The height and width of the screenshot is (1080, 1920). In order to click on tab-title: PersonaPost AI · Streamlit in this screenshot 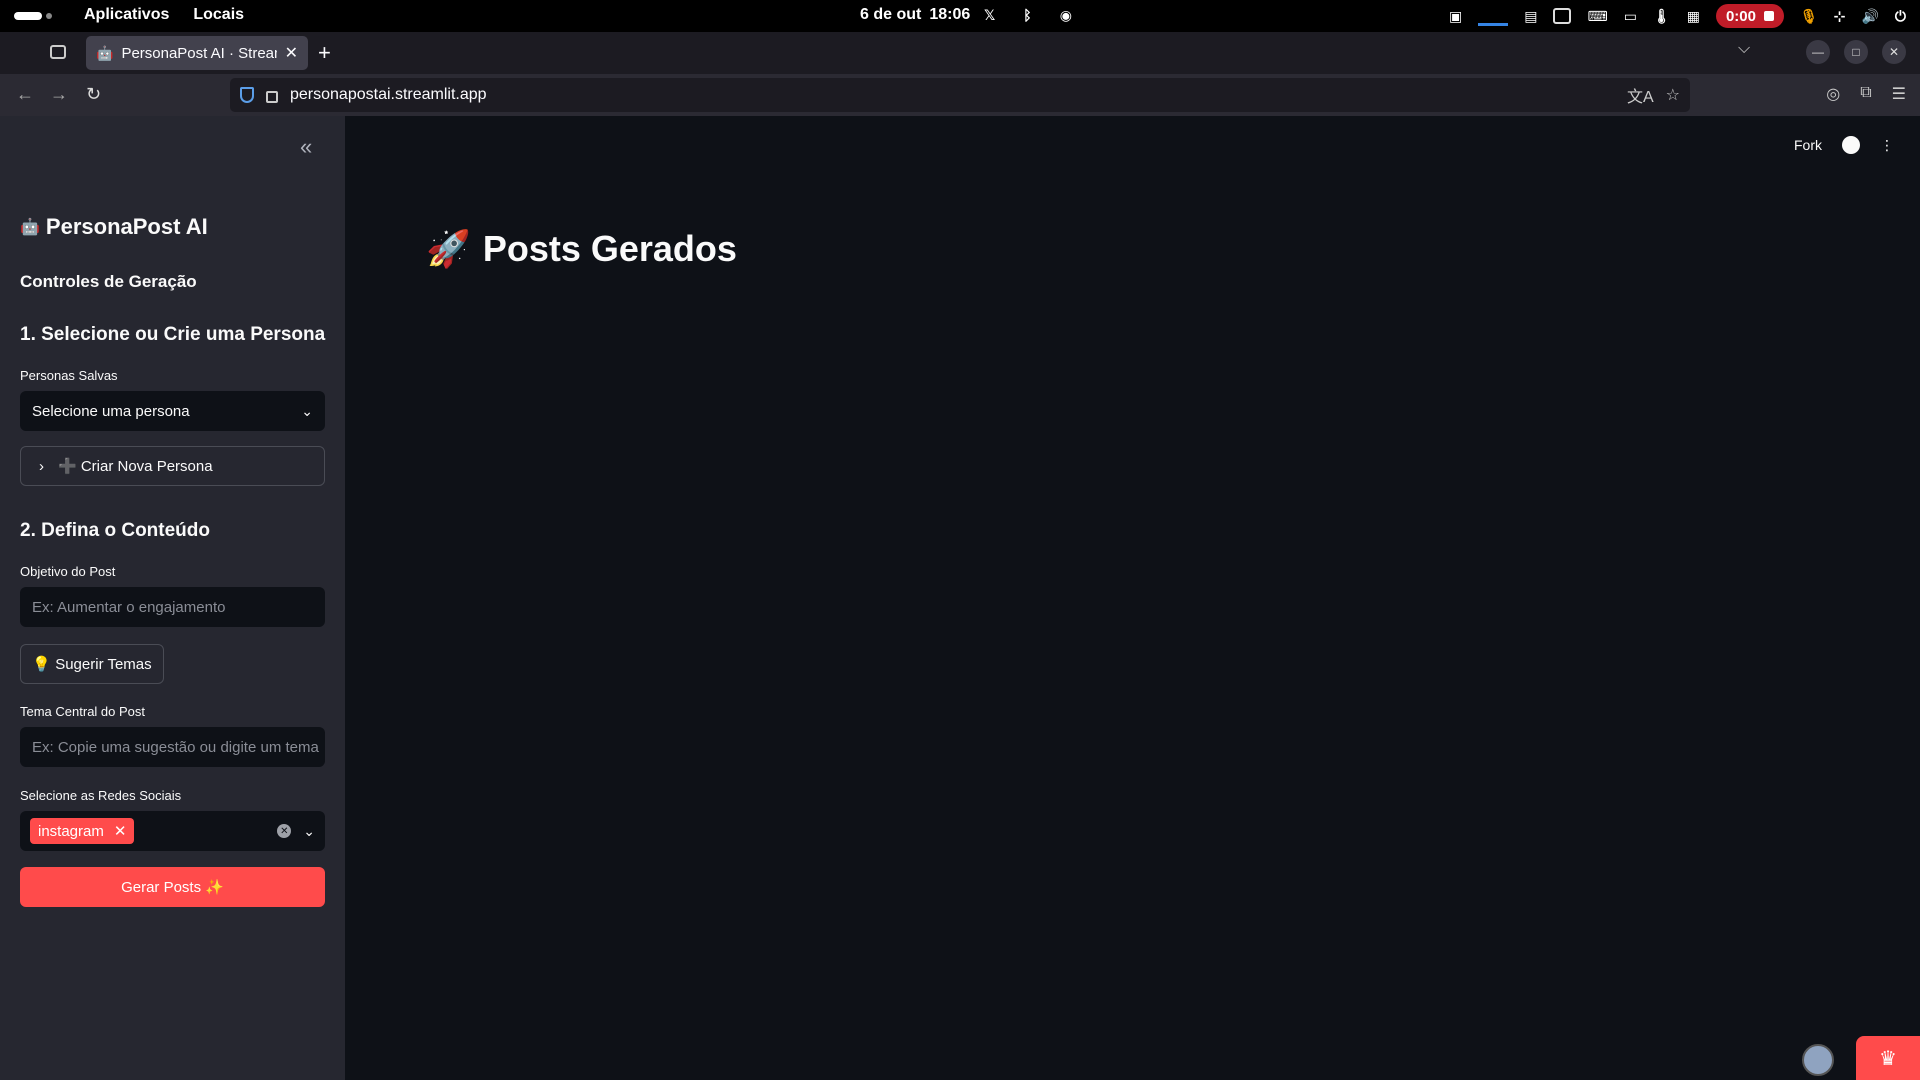, I will do `click(198, 53)`.